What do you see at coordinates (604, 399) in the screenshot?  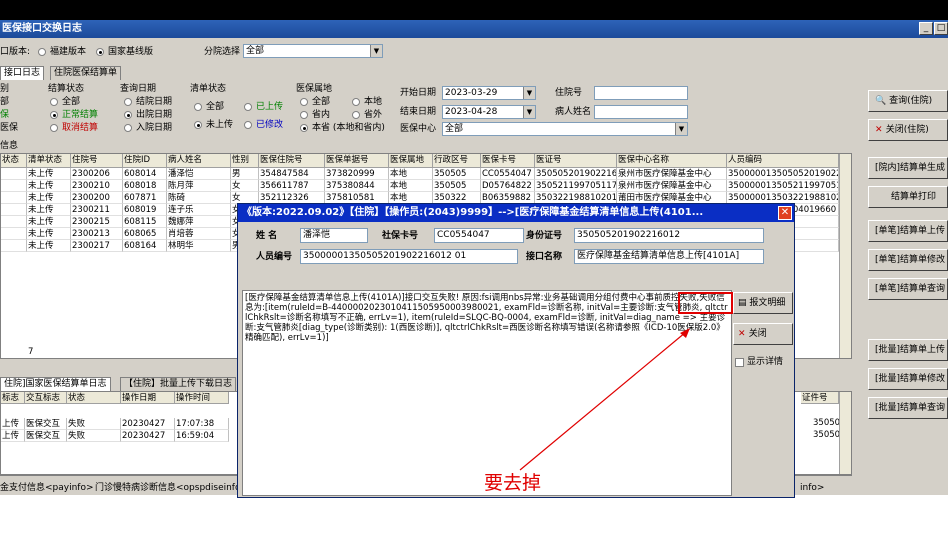 I see `annotation-arrow` at bounding box center [604, 399].